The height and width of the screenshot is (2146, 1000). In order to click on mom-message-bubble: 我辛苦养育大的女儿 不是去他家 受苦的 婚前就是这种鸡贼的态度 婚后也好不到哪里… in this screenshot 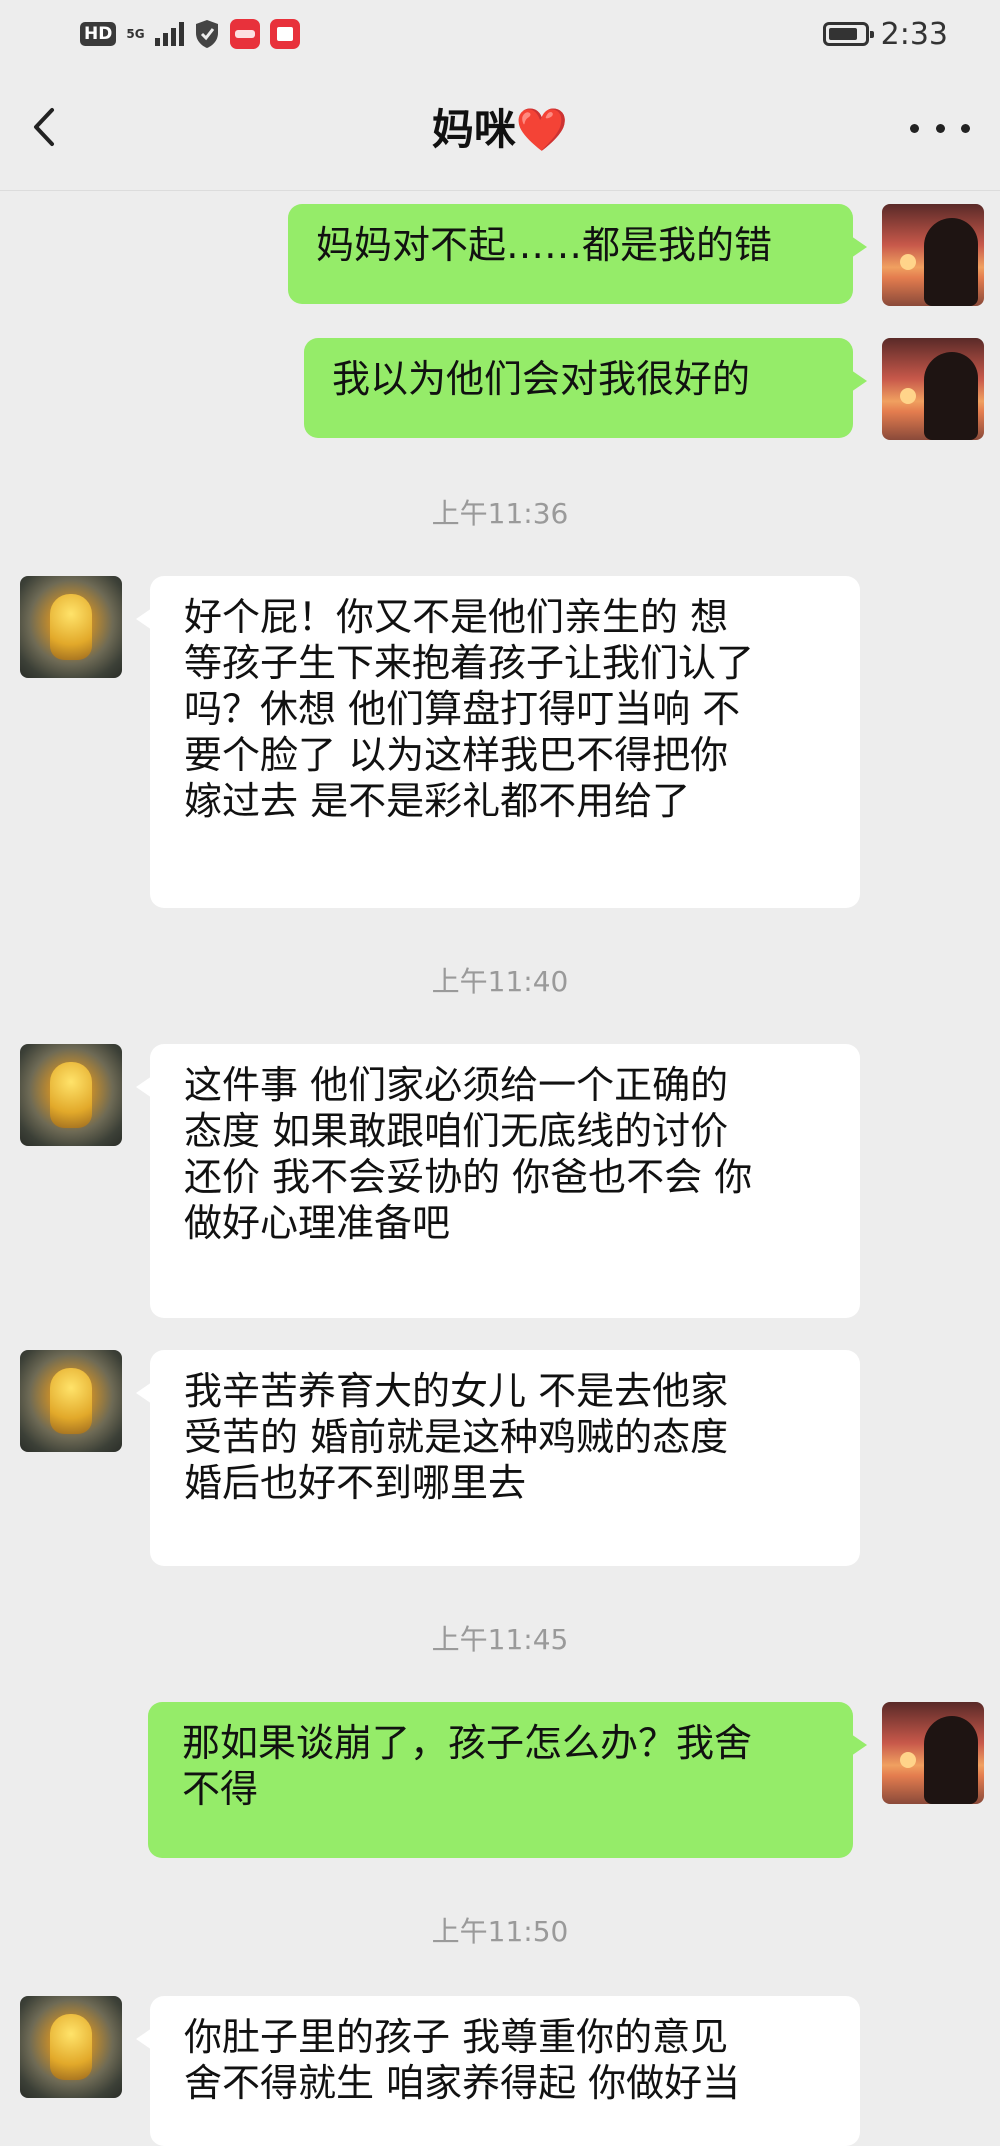, I will do `click(498, 1458)`.